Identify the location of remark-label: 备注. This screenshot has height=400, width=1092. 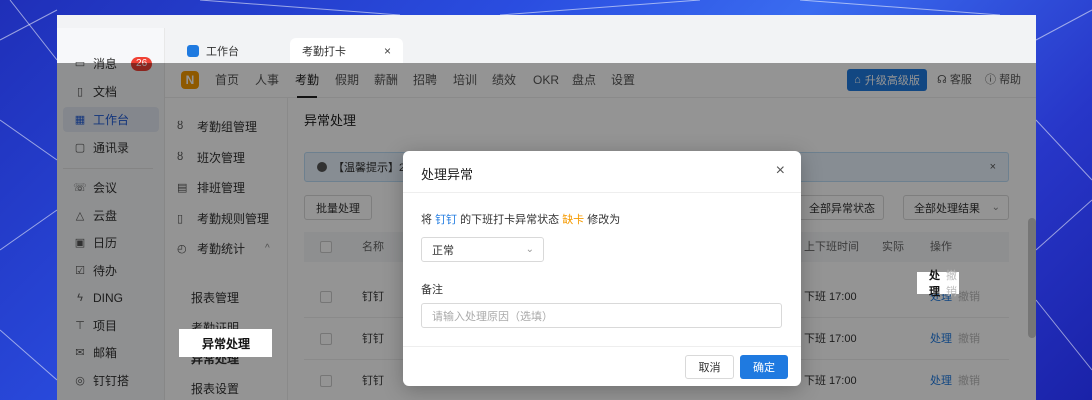
(432, 290).